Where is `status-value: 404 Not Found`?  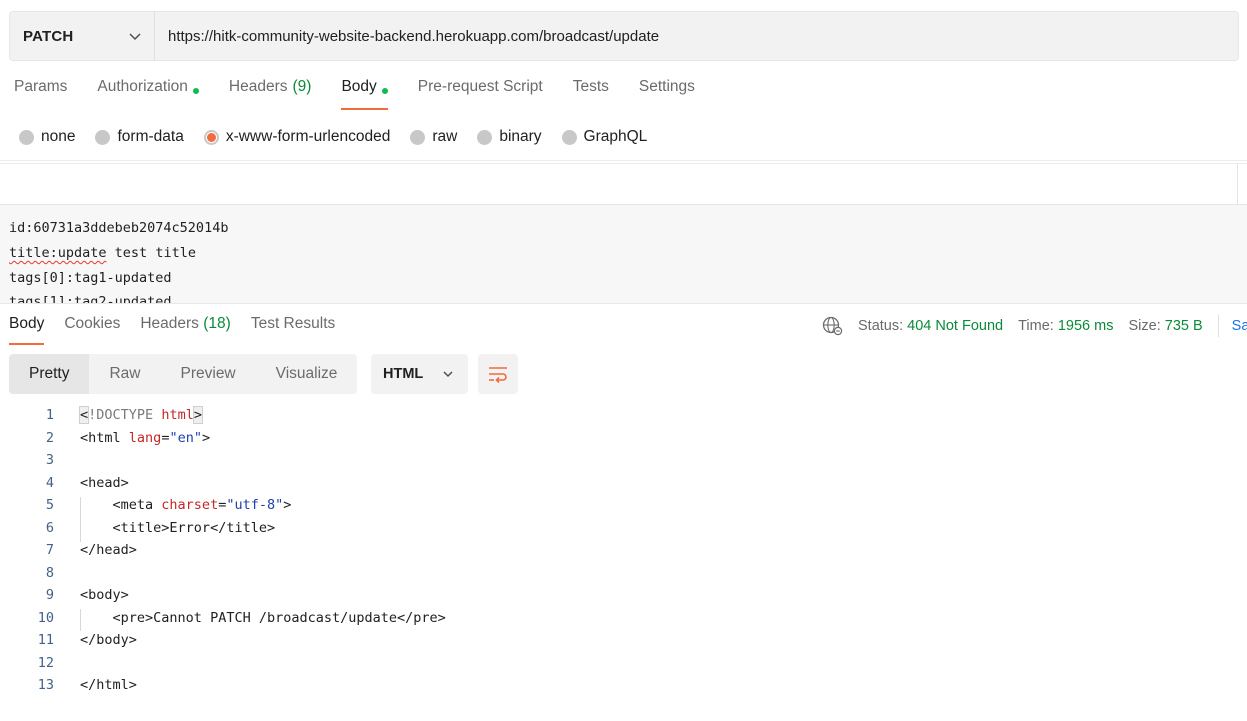
status-value: 404 Not Found is located at coordinates (955, 326).